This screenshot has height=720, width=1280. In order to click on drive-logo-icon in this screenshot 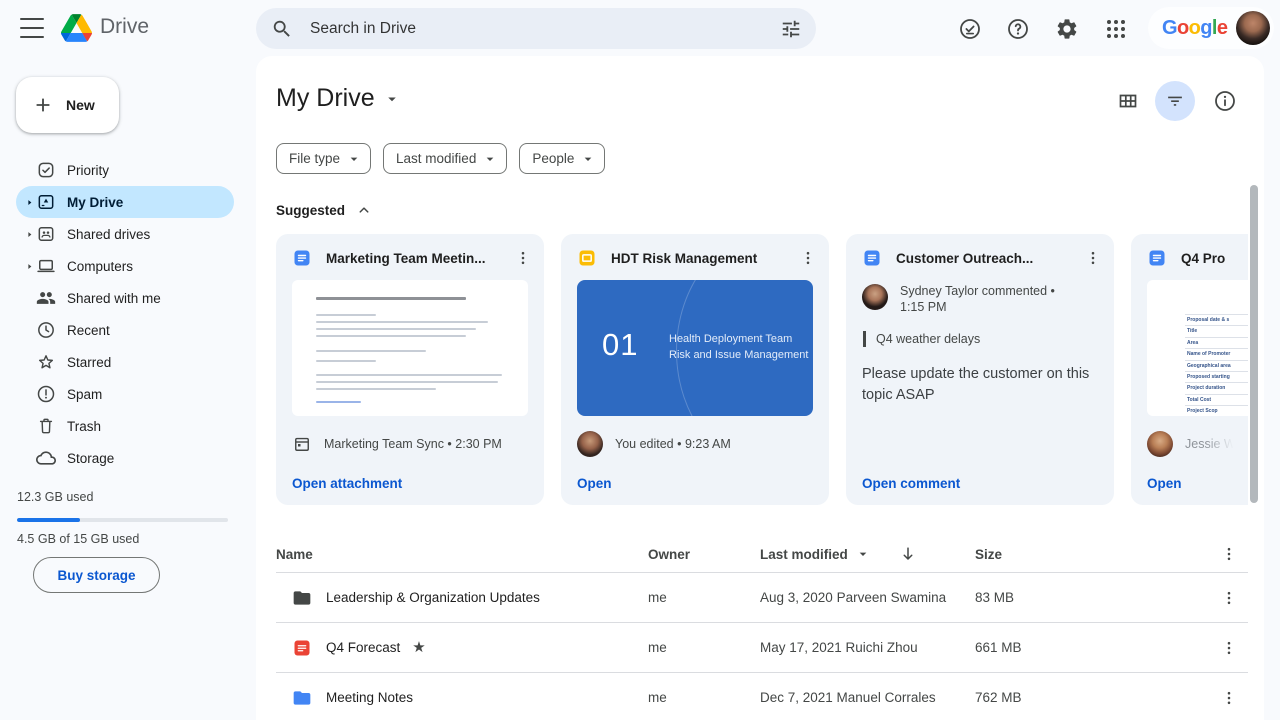, I will do `click(76, 28)`.